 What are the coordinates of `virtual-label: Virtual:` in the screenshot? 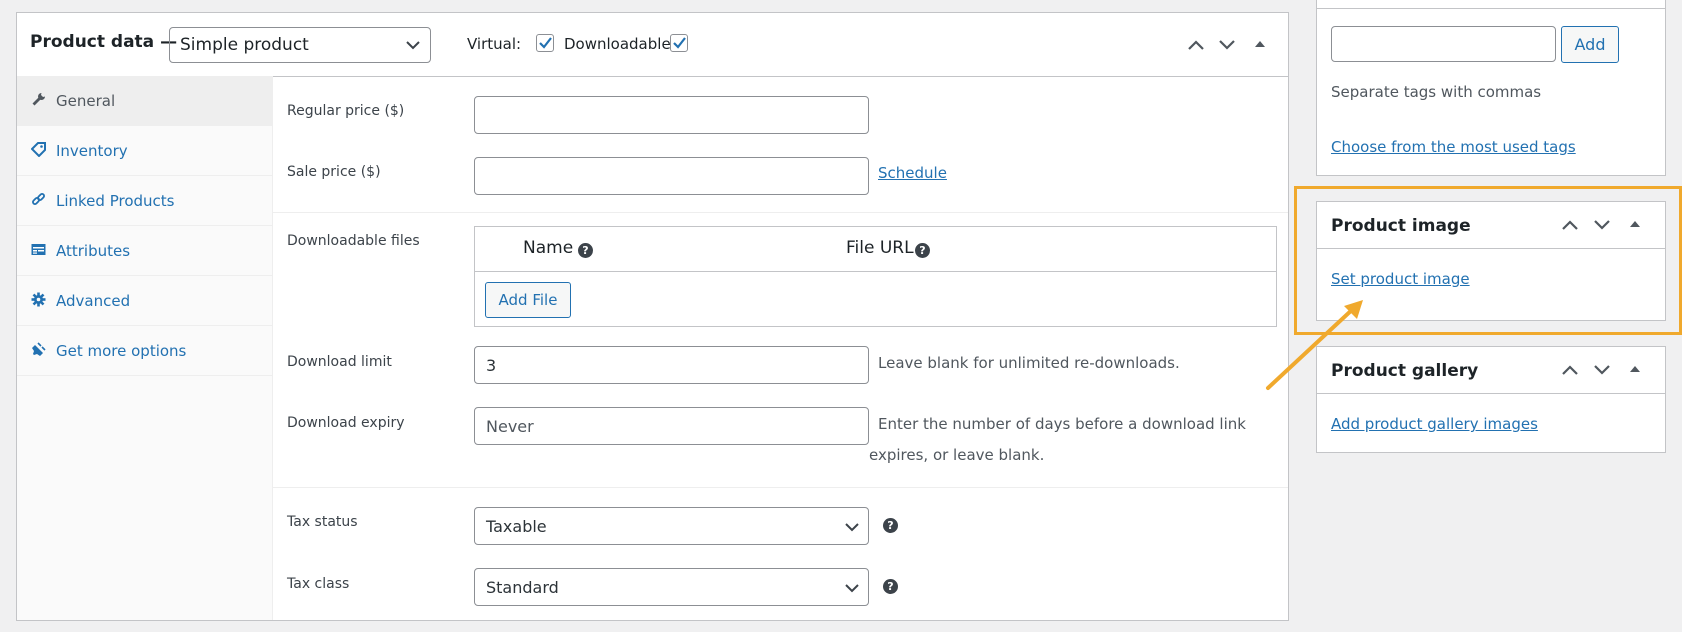 It's located at (494, 44).